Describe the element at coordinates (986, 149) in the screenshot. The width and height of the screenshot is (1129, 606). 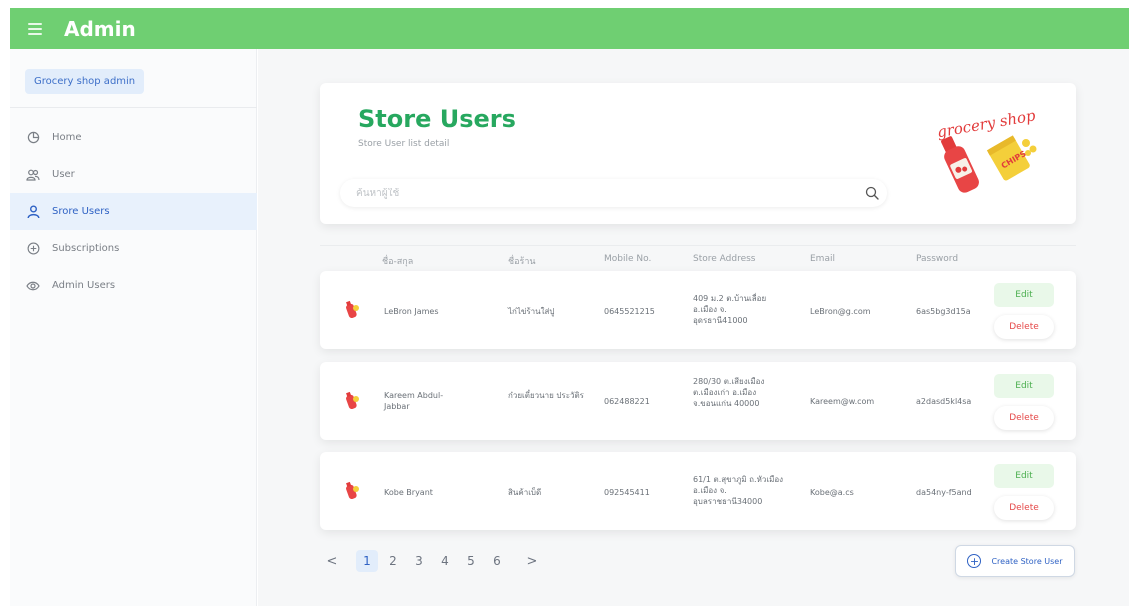
I see `grocery-shop-logo: grocery shop CHIPS` at that location.